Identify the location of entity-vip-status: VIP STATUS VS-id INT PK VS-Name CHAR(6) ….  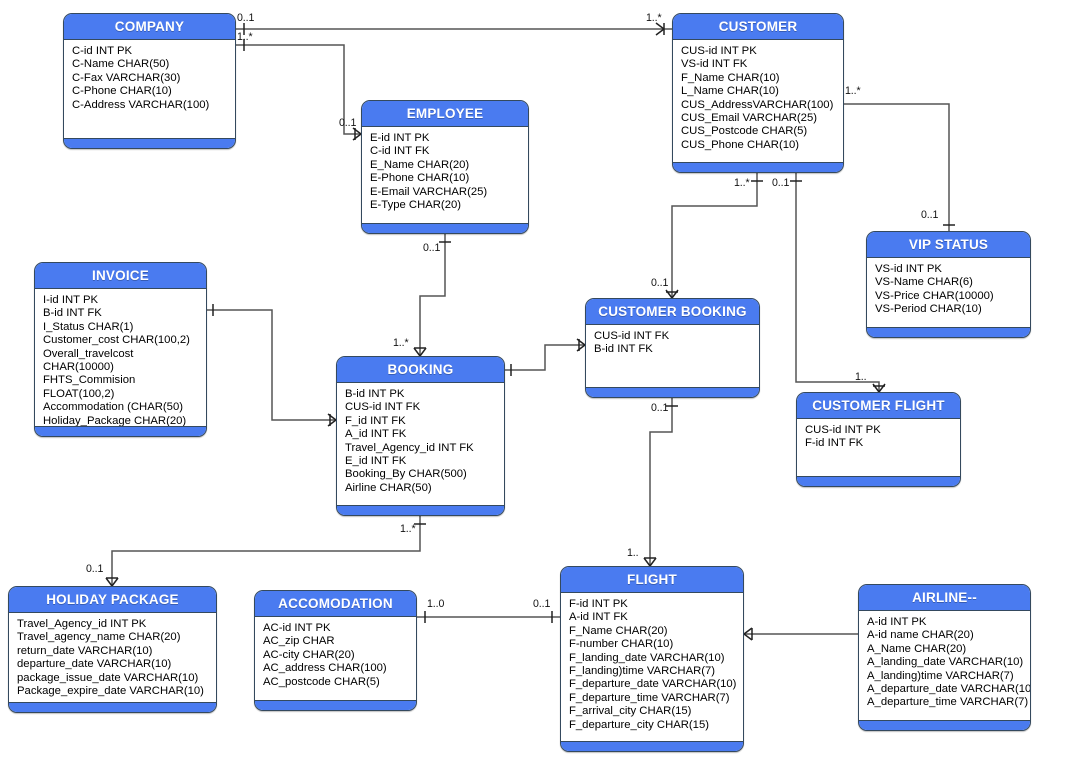
(948, 284).